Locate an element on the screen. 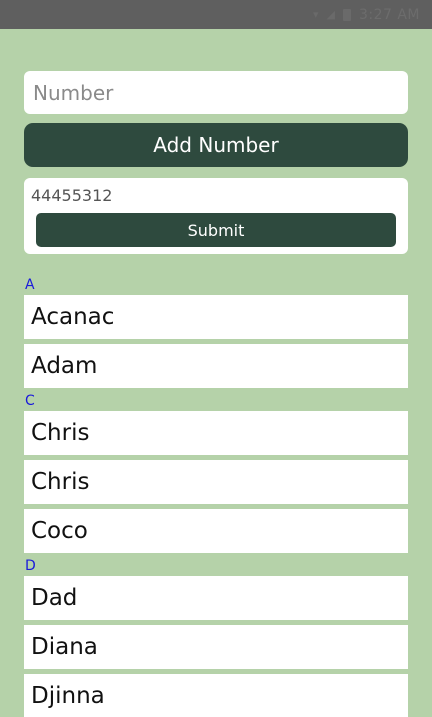  section-header-a: A is located at coordinates (30, 285).